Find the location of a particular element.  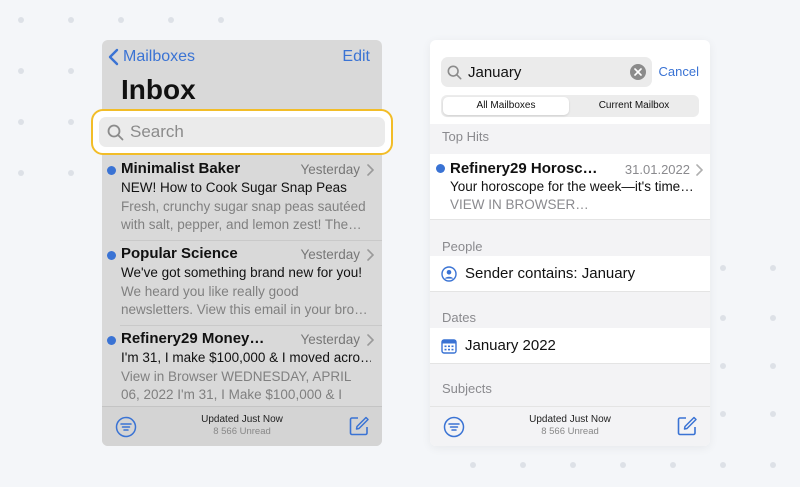

section-header-dates: Dates is located at coordinates (570, 310).